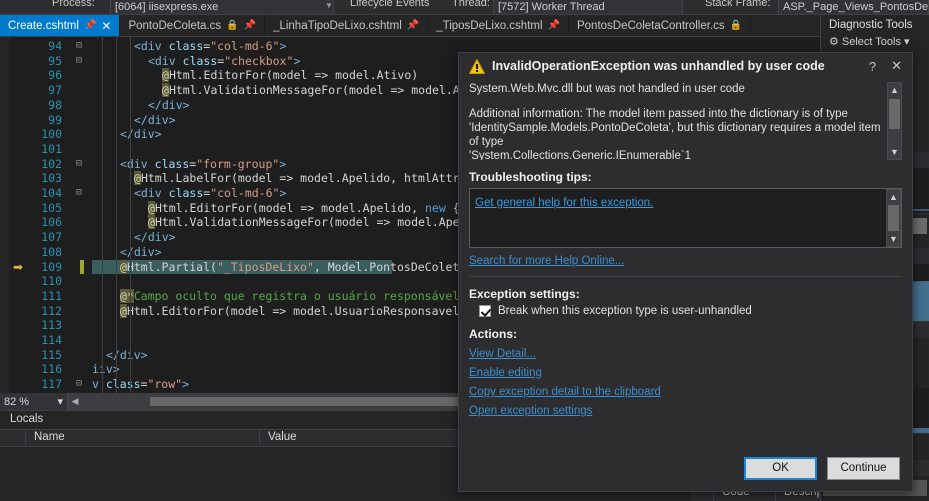 This screenshot has height=501, width=929. I want to click on tab-create-cshtml: Create.cshtml 📌 ✕, so click(60, 25).